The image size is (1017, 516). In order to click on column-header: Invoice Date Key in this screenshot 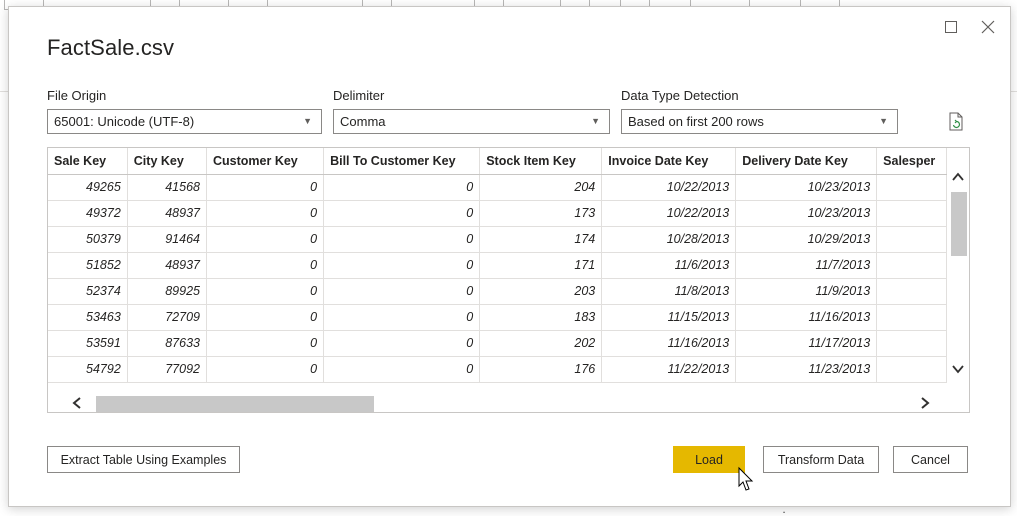, I will do `click(669, 161)`.